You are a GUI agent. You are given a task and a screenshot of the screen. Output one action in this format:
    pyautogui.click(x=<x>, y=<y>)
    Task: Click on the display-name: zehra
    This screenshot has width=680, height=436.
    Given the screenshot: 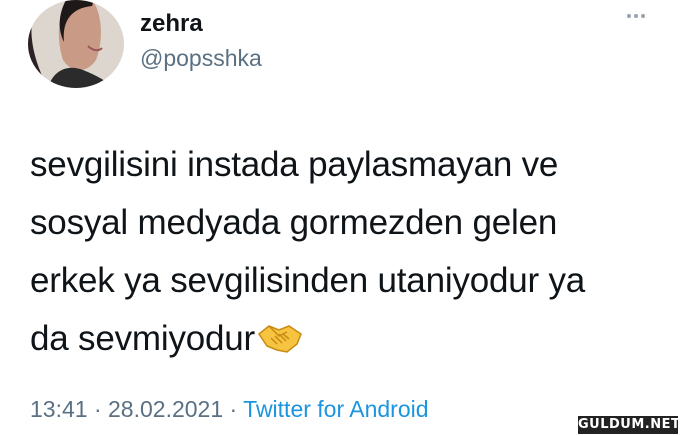 What is the action you would take?
    pyautogui.click(x=171, y=24)
    